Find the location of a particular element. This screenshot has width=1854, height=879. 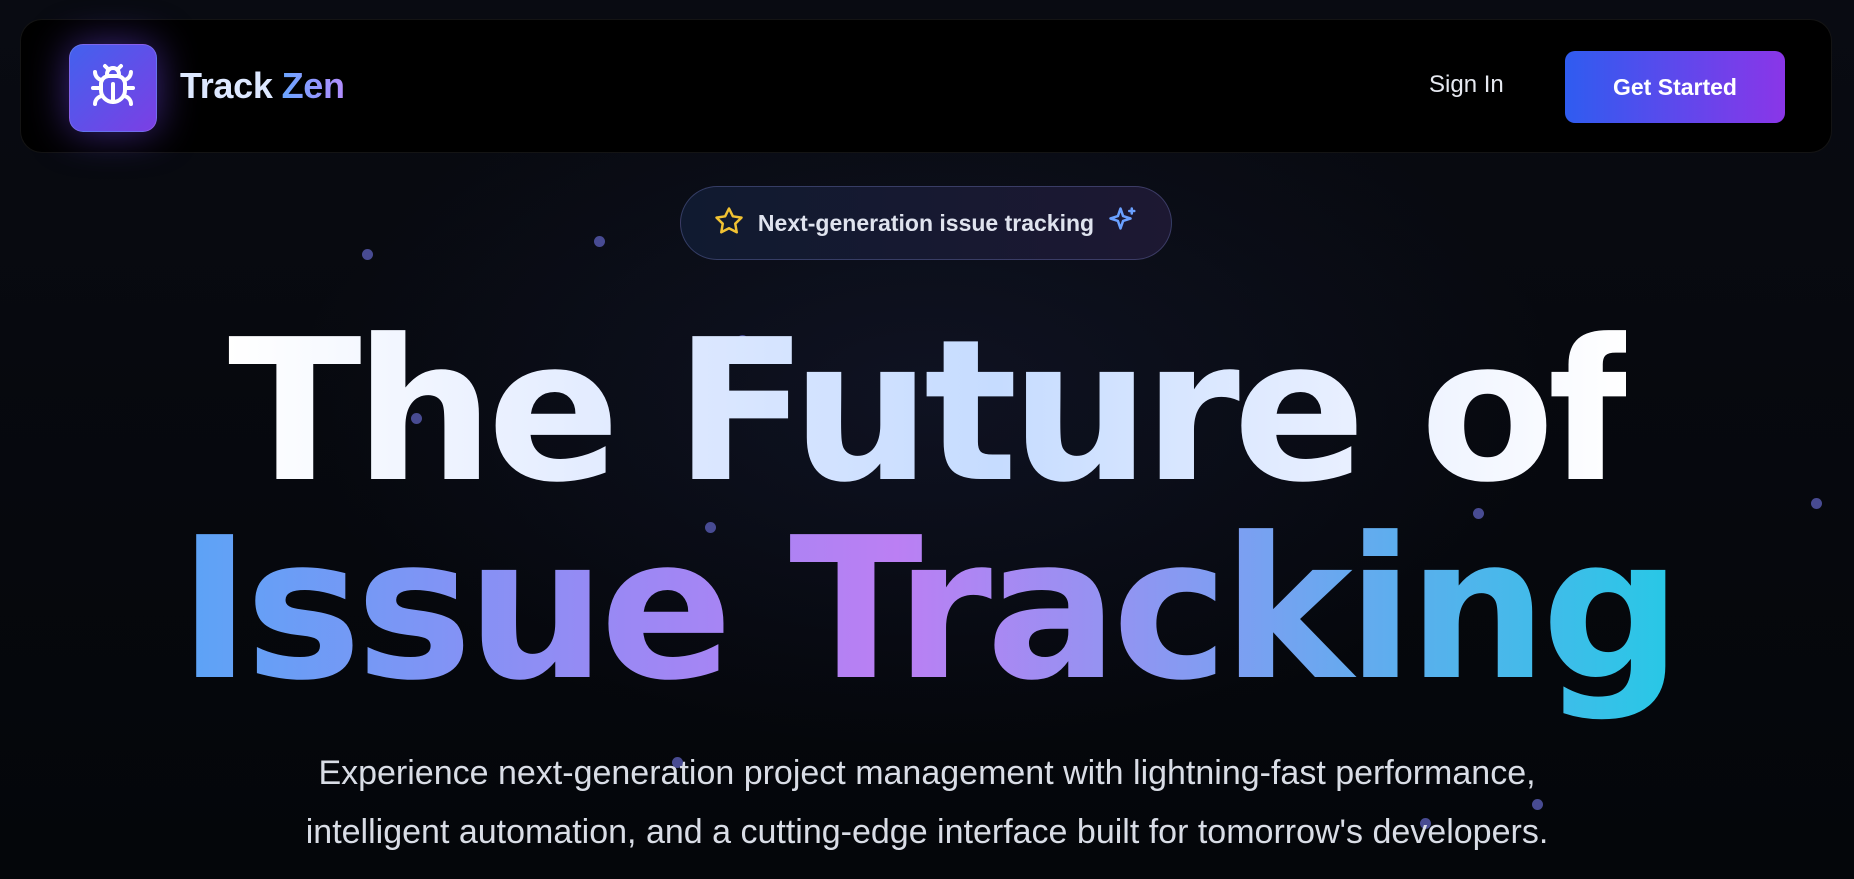

brand-primary: Track is located at coordinates (226, 85).